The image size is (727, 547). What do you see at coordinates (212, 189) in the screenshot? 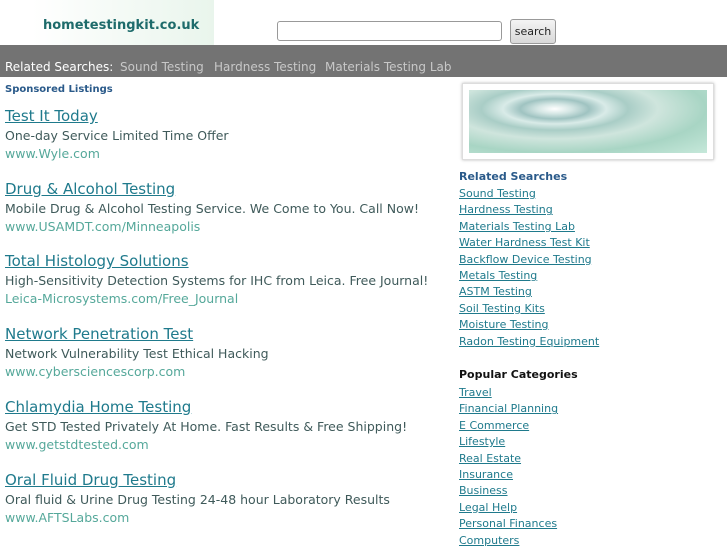
I see `ad-title-link: Drug & Alcohol Testing` at bounding box center [212, 189].